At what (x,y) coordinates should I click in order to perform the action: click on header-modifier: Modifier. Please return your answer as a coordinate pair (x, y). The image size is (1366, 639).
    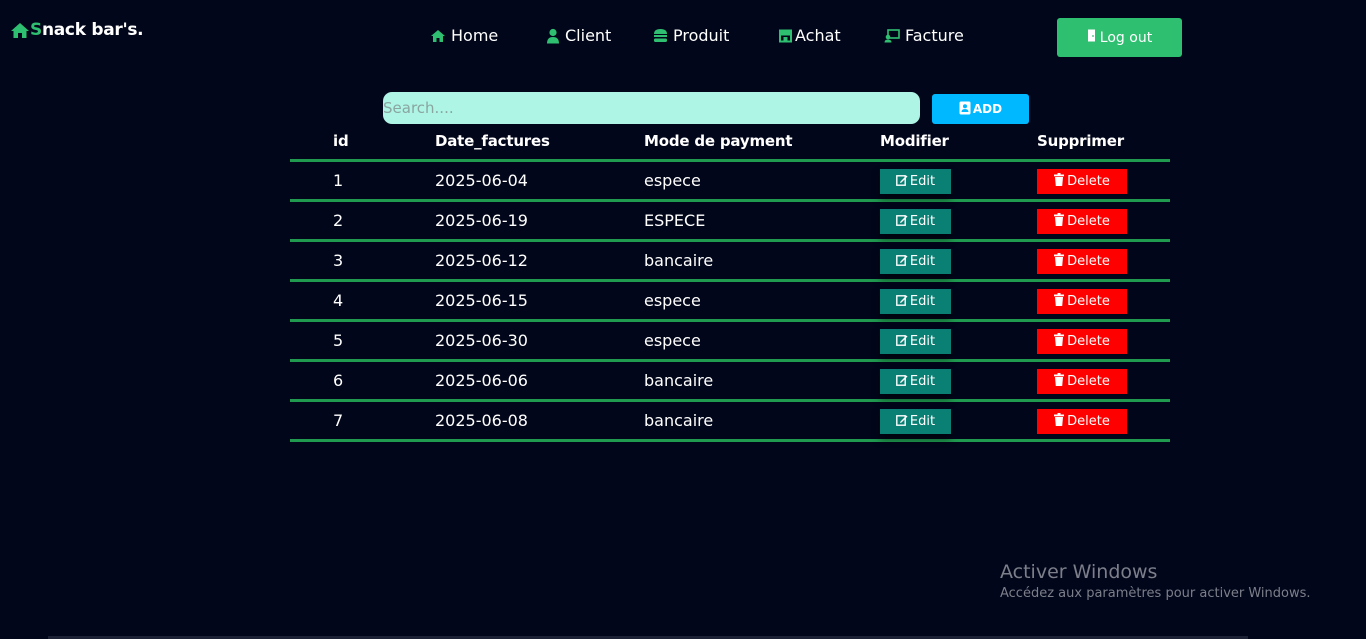
    Looking at the image, I should click on (914, 141).